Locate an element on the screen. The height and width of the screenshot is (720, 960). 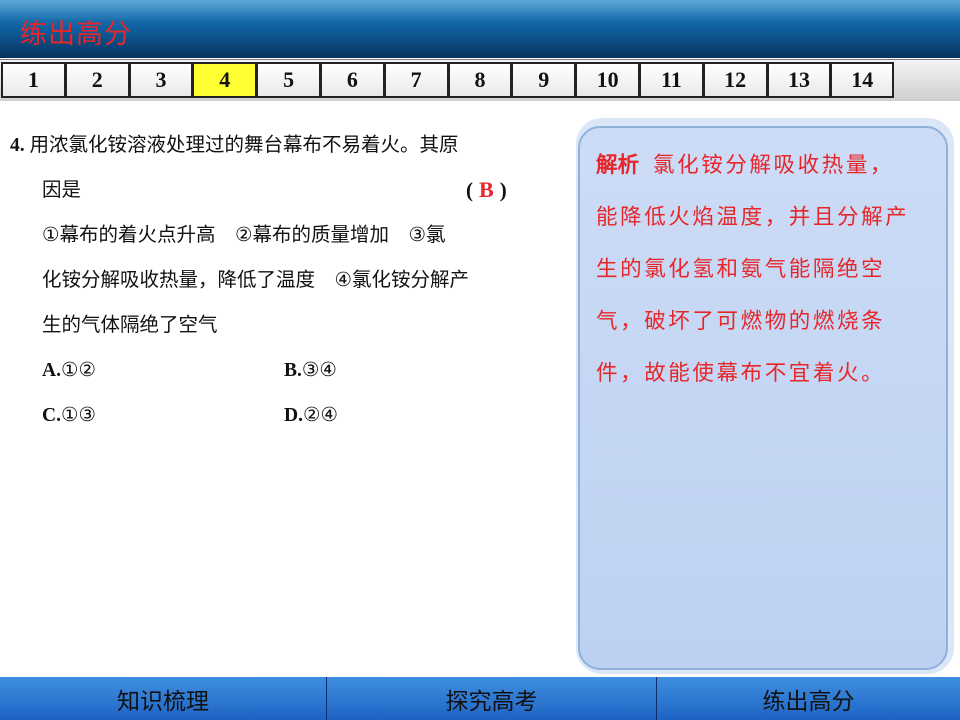
tab-question-12: 12 is located at coordinates (734, 80).